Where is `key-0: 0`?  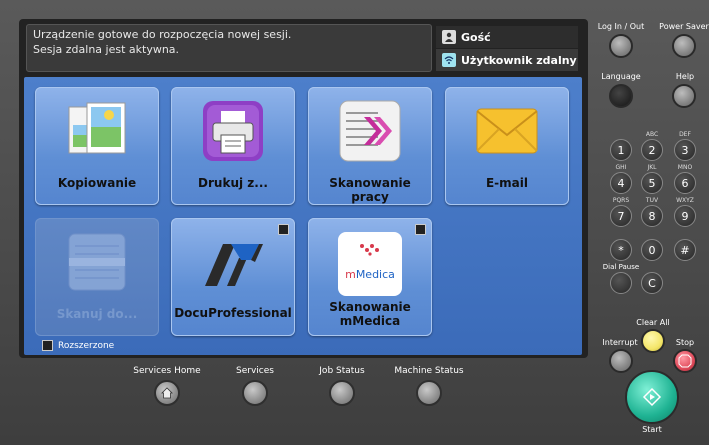
key-0: 0 is located at coordinates (652, 250).